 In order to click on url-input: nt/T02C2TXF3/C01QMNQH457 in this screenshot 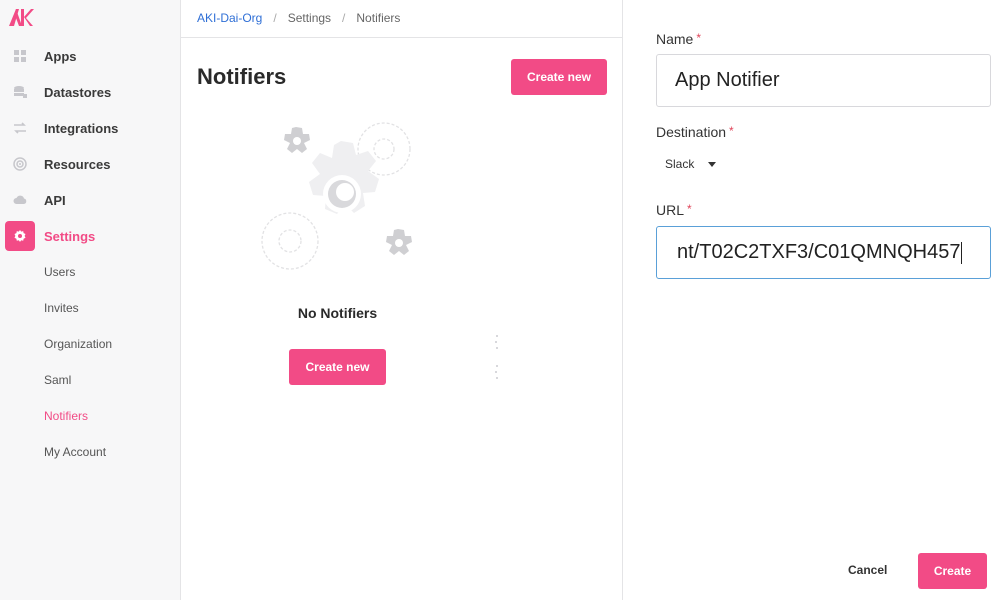, I will do `click(823, 252)`.